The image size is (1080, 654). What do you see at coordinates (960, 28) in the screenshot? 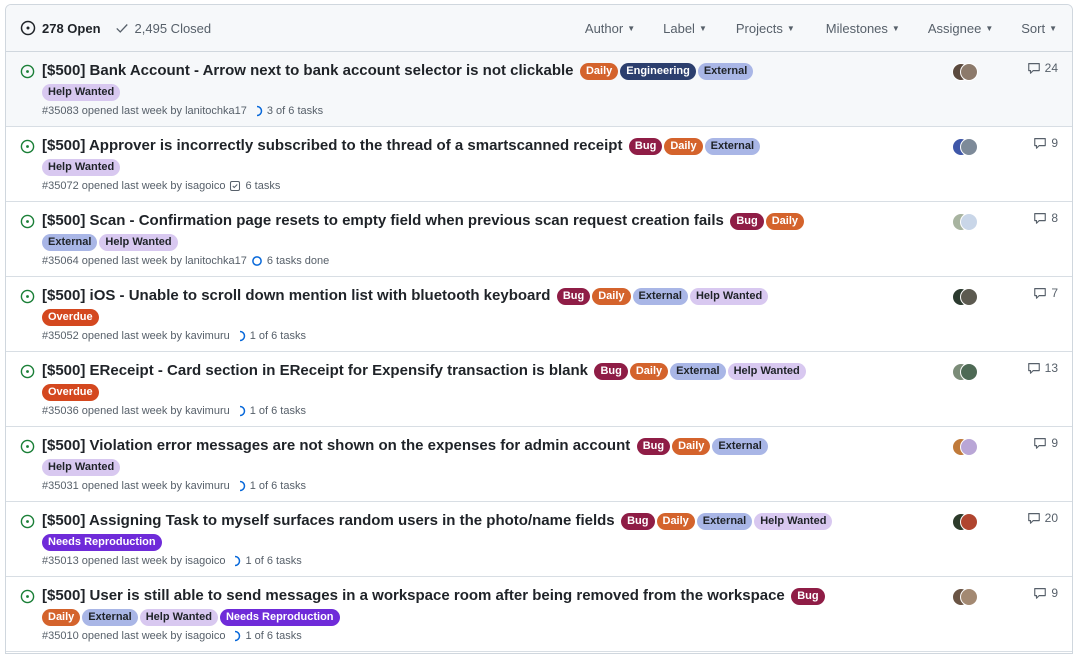
I see `assignee-filter: Assignee ▼` at bounding box center [960, 28].